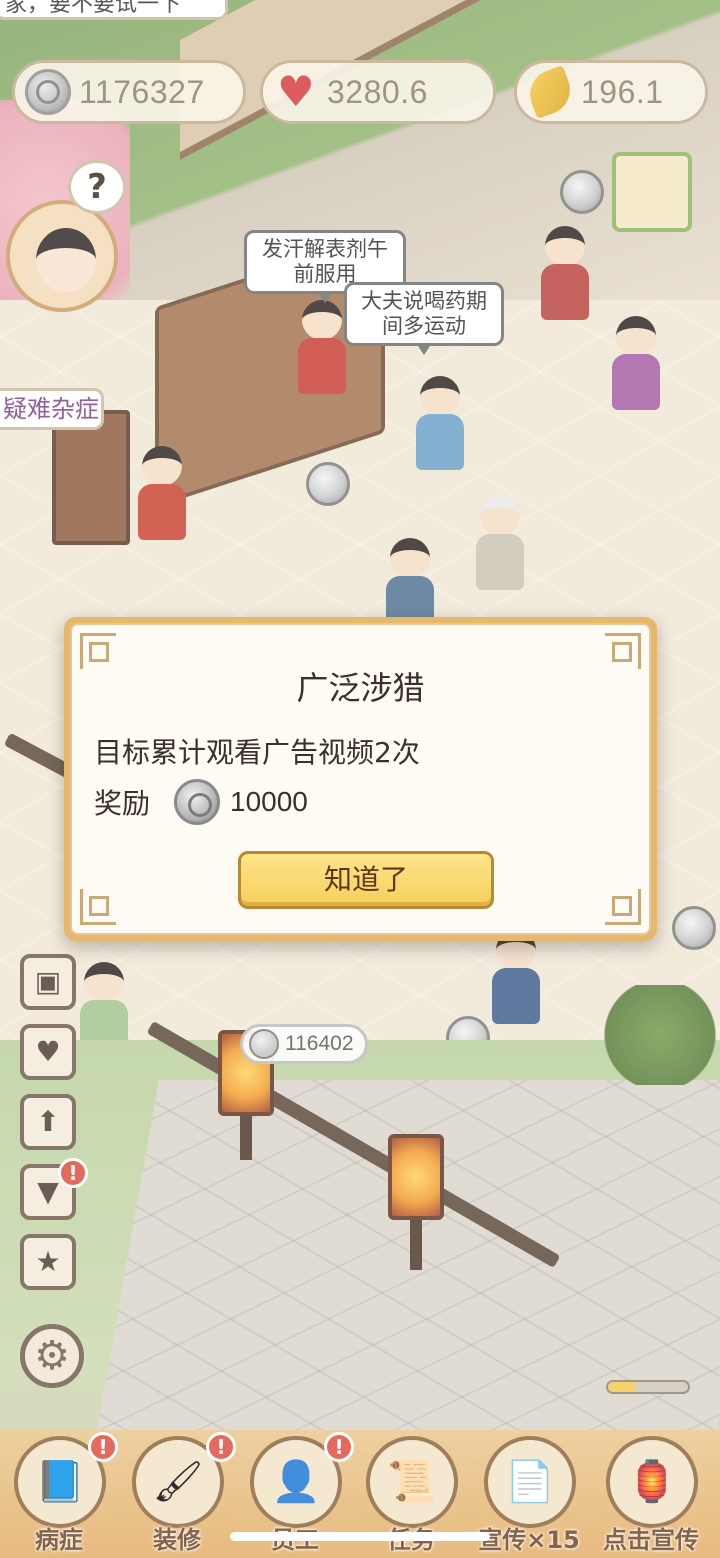  I want to click on confirm-button: 知道了, so click(366, 880).